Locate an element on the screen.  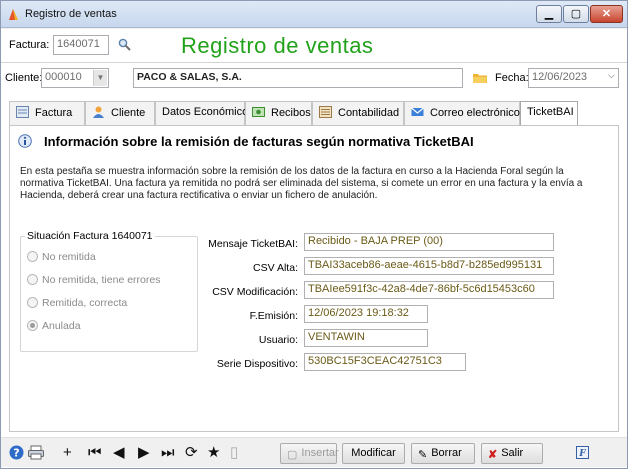
tab-label: Contabilidad is located at coordinates (369, 113).